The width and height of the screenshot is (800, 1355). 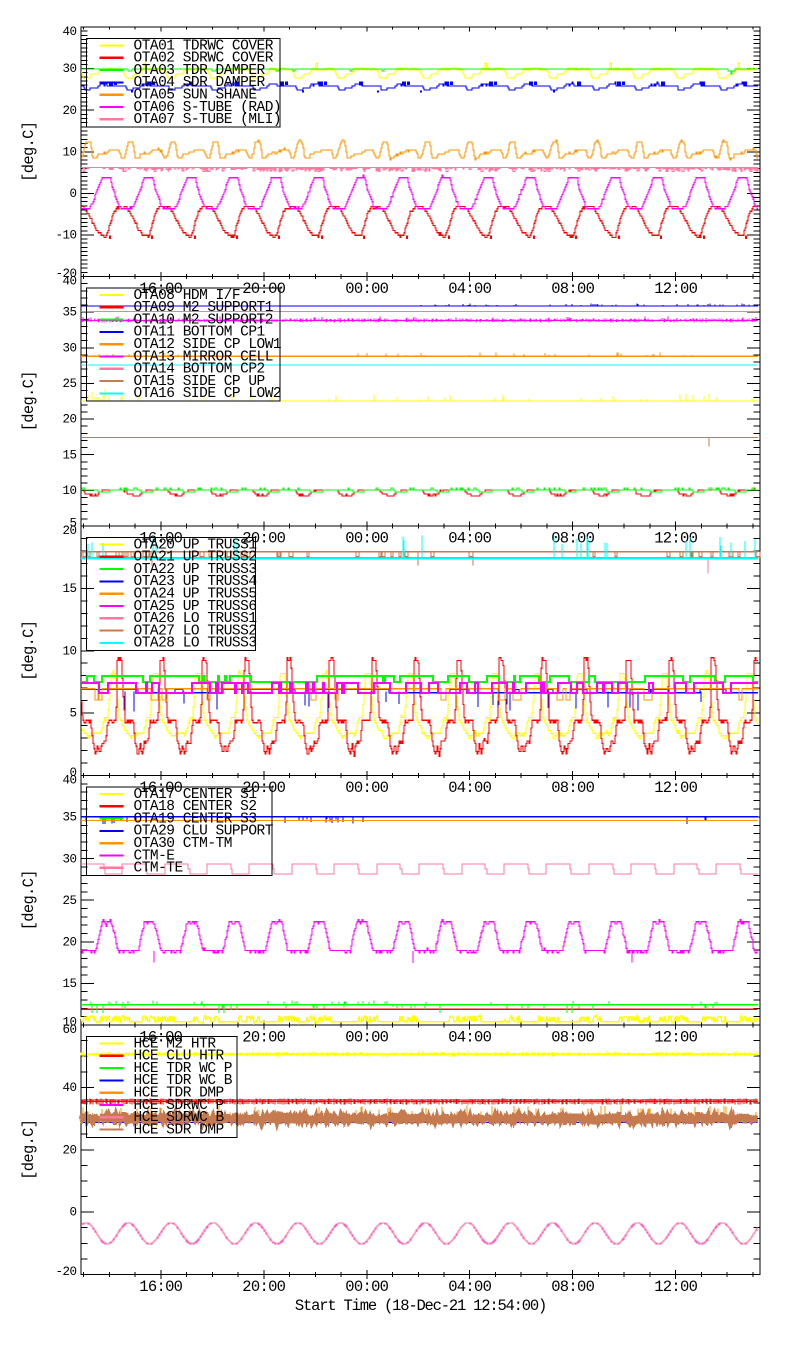 I want to click on svg-text: OTA28 LO TRUSS3, so click(x=195, y=644).